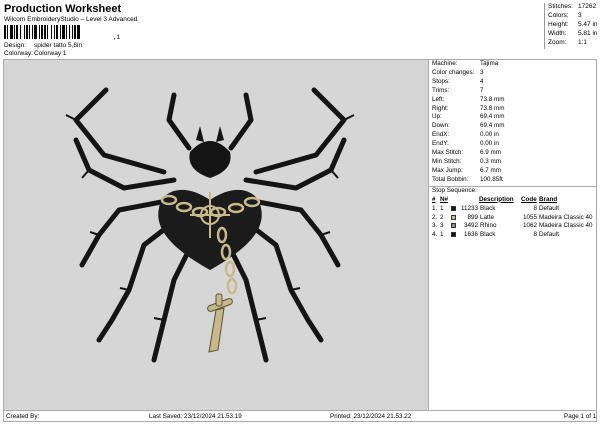 Image resolution: width=600 pixels, height=424 pixels. I want to click on barcode-mark: ,1, so click(117, 37).